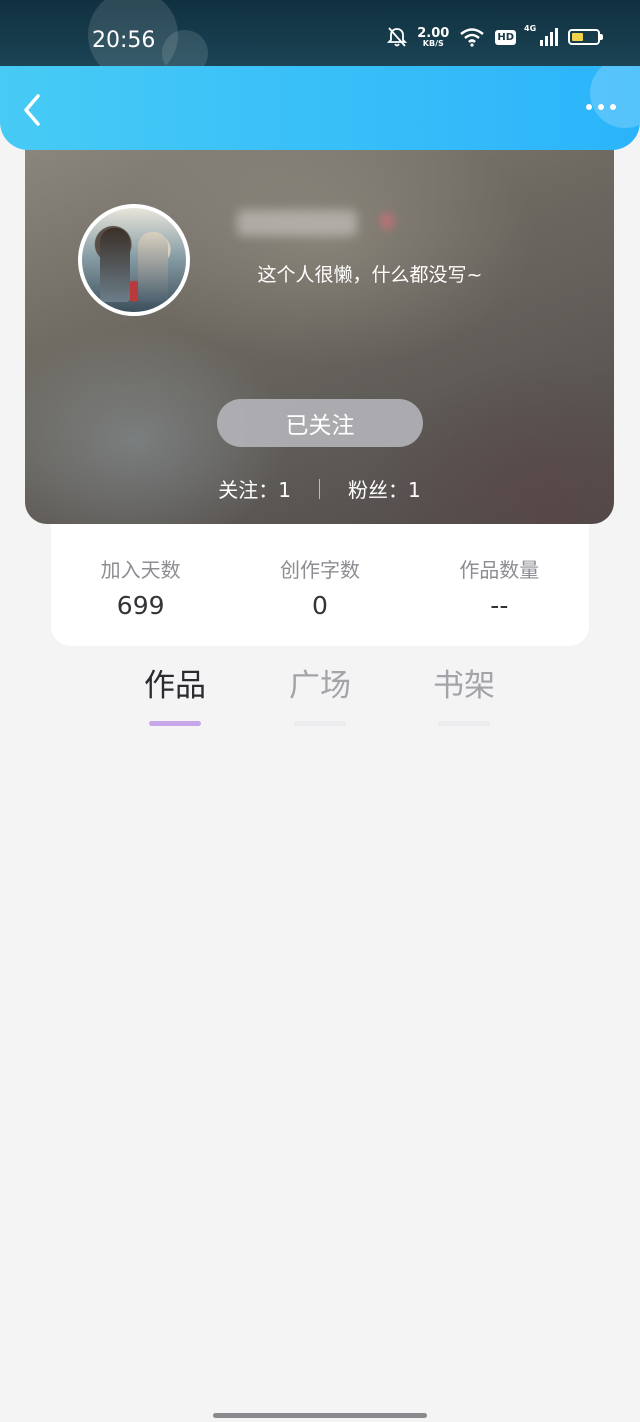 The height and width of the screenshot is (1422, 640). Describe the element at coordinates (397, 37) in the screenshot. I see `bell-muted-icon` at that location.